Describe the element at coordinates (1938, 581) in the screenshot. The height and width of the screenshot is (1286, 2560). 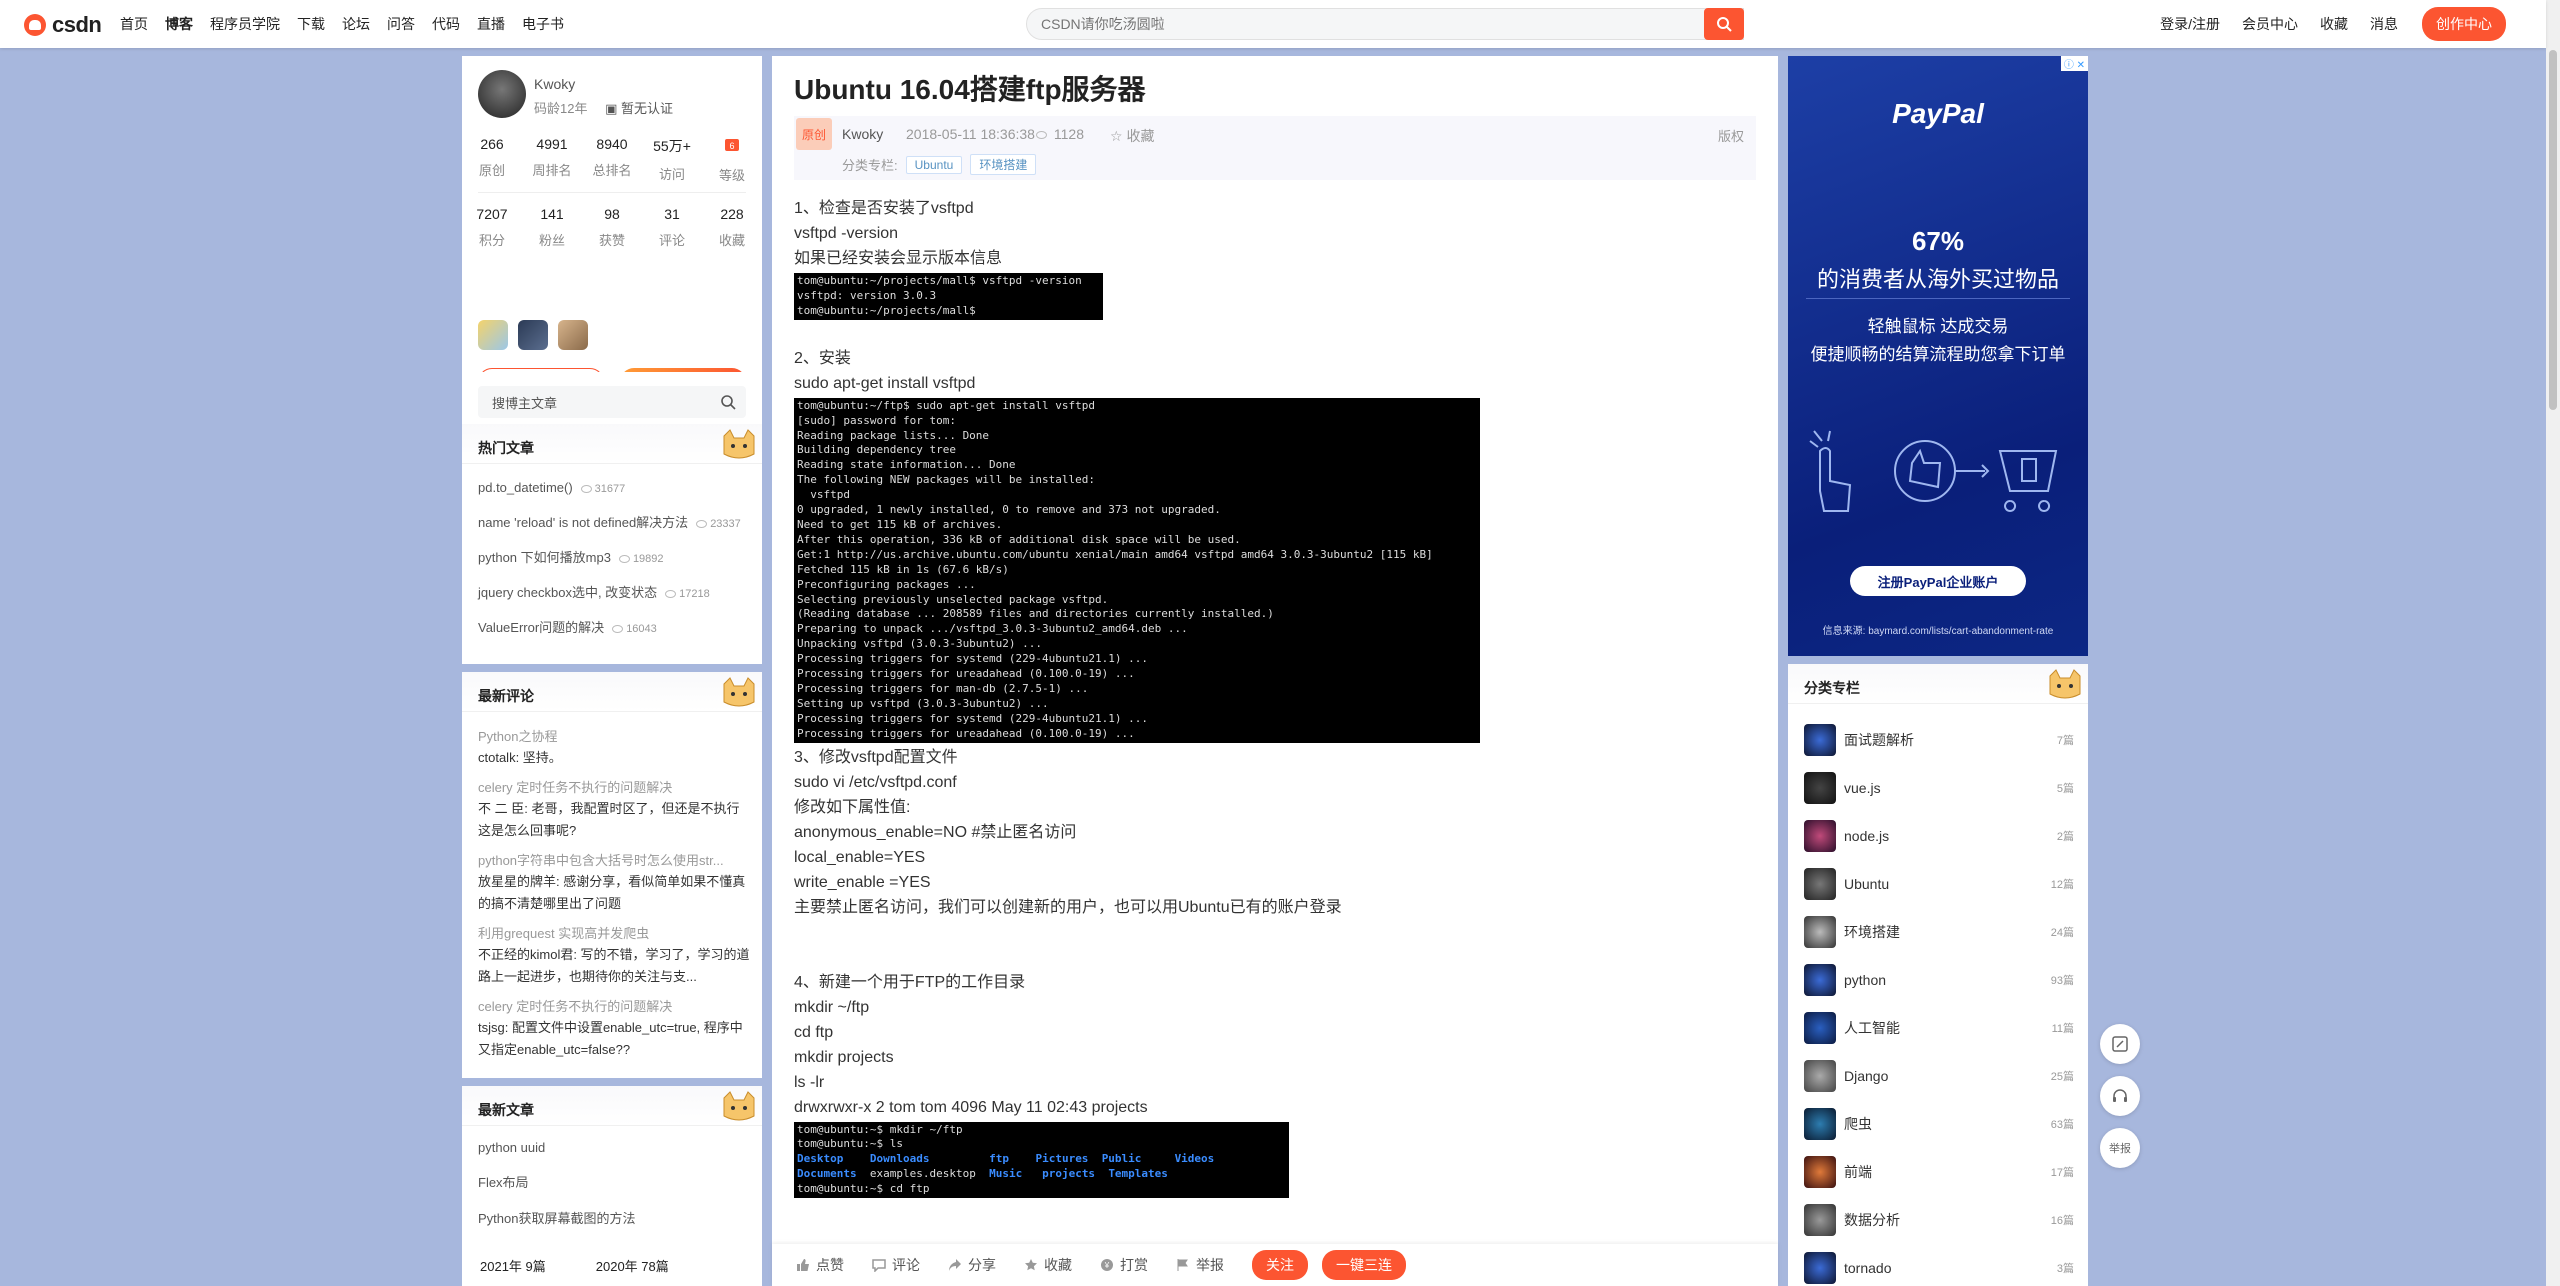
I see `ad-cta-button: 注册PayPal企业账户` at that location.